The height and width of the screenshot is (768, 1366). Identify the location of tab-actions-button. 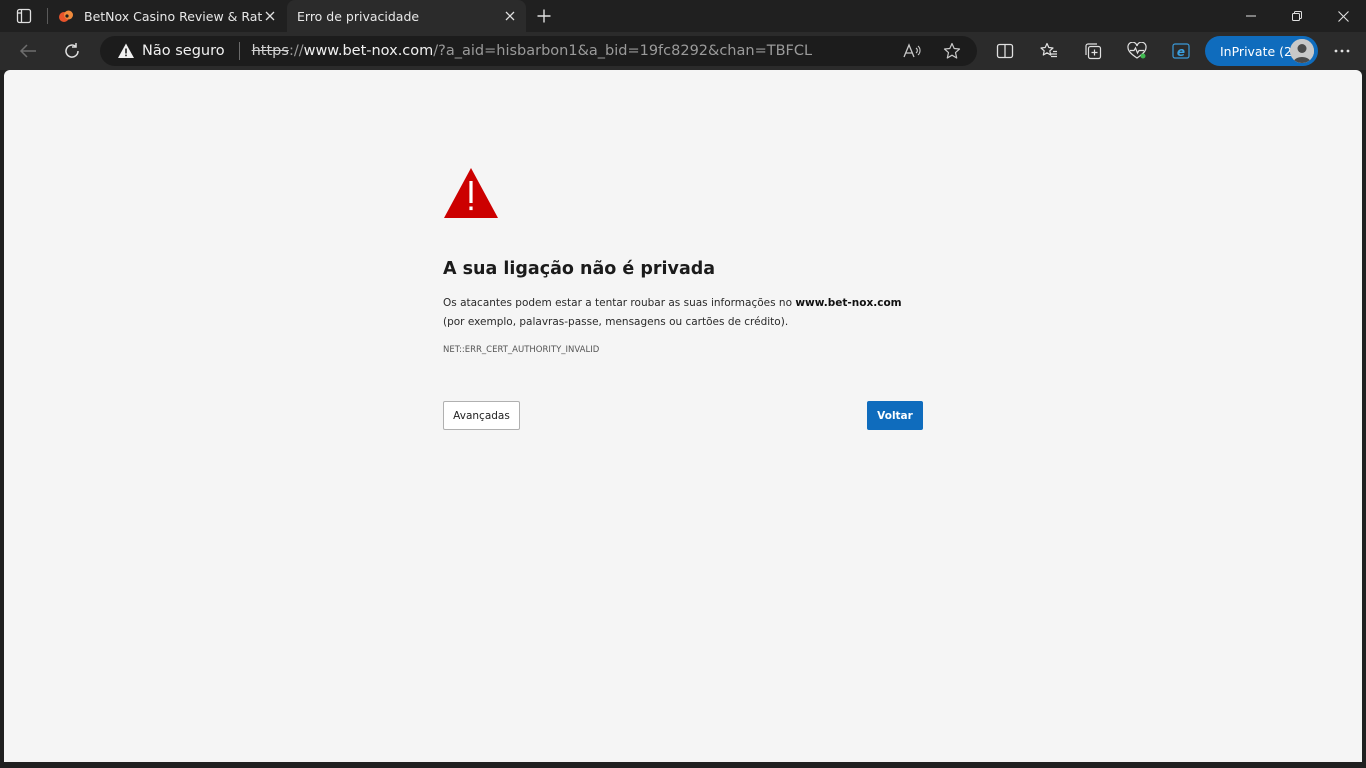
(24, 16).